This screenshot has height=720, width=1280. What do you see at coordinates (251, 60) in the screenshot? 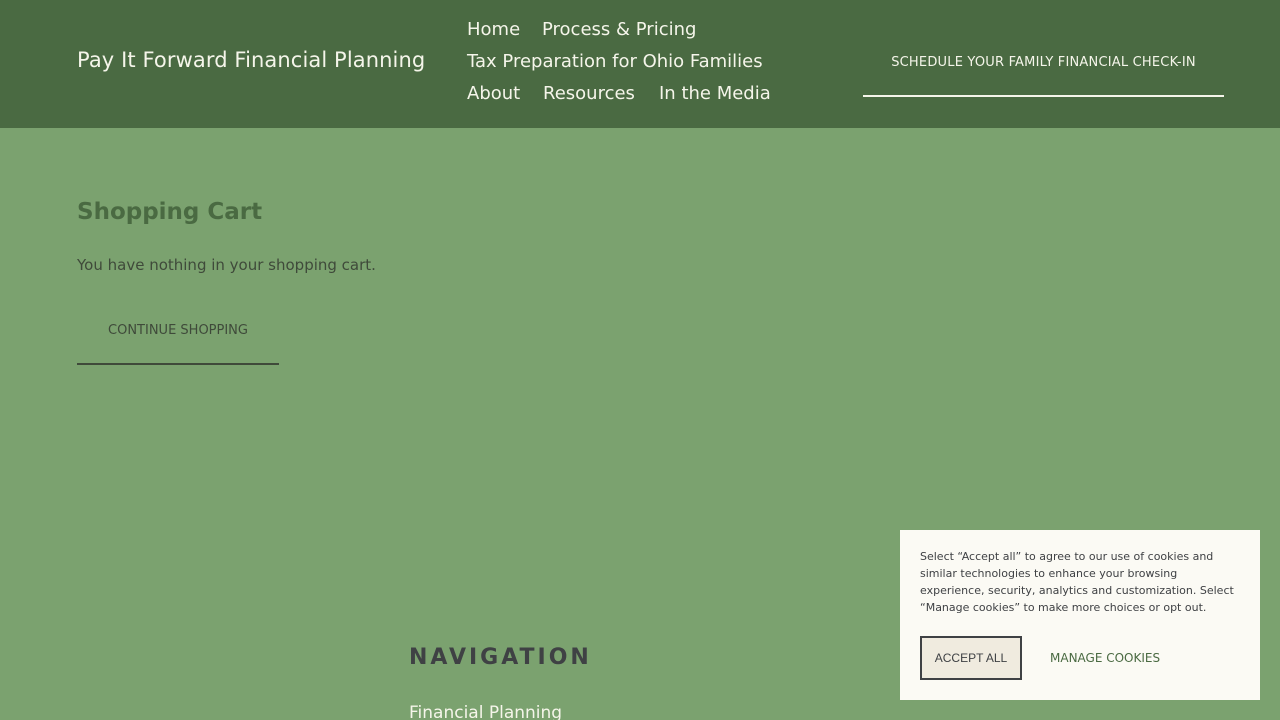
I see `site-title-link: Pay It Forward Financial Planning` at bounding box center [251, 60].